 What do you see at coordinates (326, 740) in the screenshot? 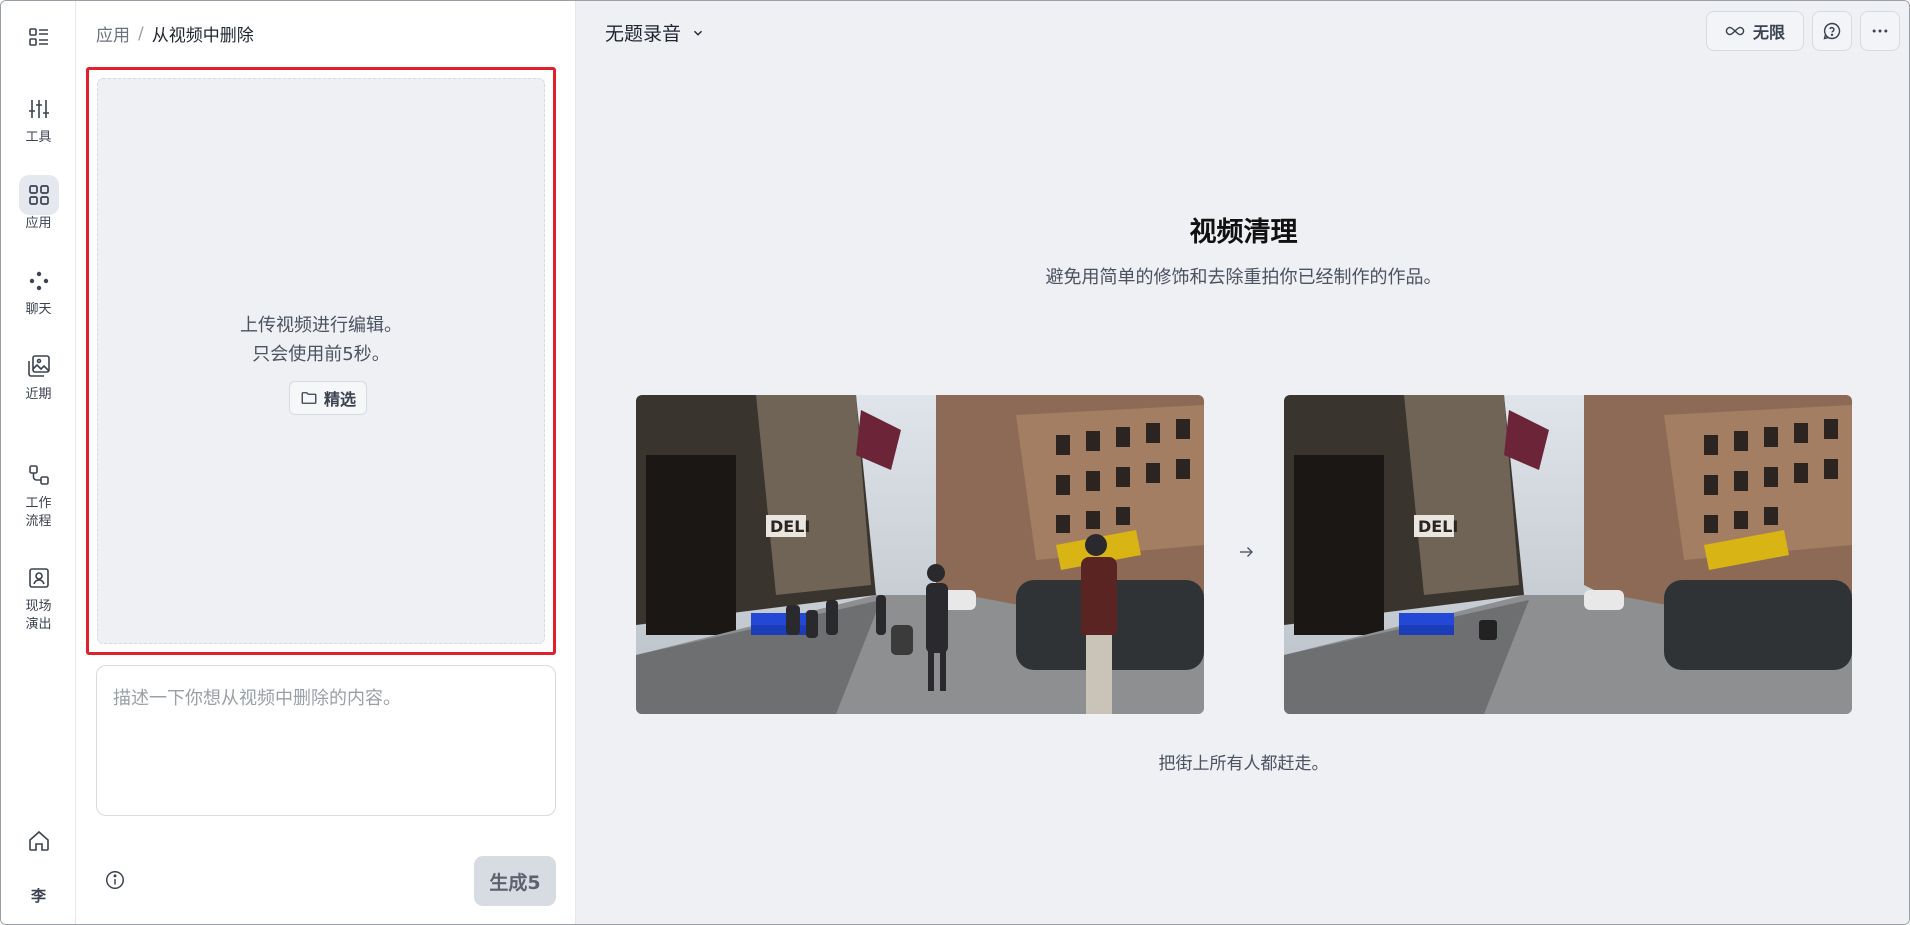
I see `remove-description-input` at bounding box center [326, 740].